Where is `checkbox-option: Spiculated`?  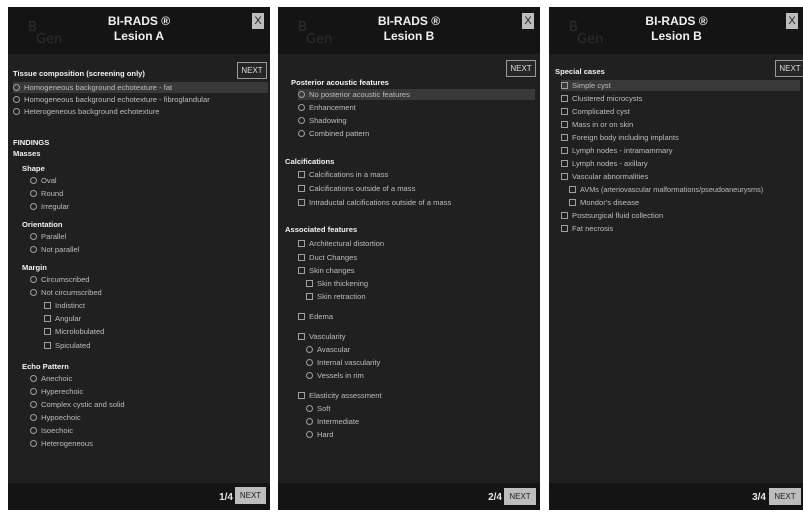
checkbox-option: Spiculated is located at coordinates (67, 345).